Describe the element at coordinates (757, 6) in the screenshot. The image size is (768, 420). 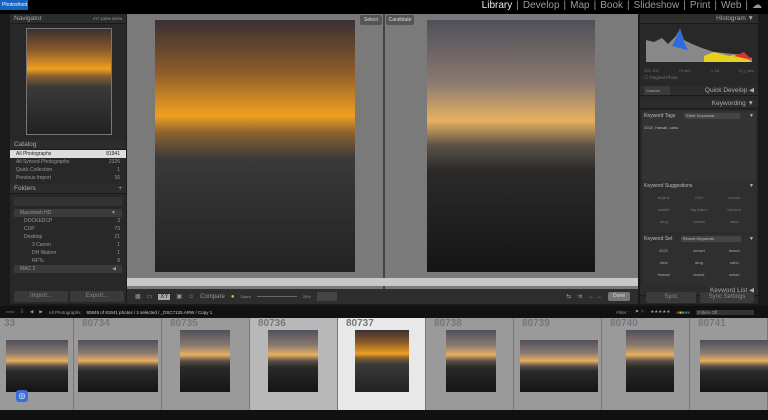
I see `cloud-icon: ☁` at that location.